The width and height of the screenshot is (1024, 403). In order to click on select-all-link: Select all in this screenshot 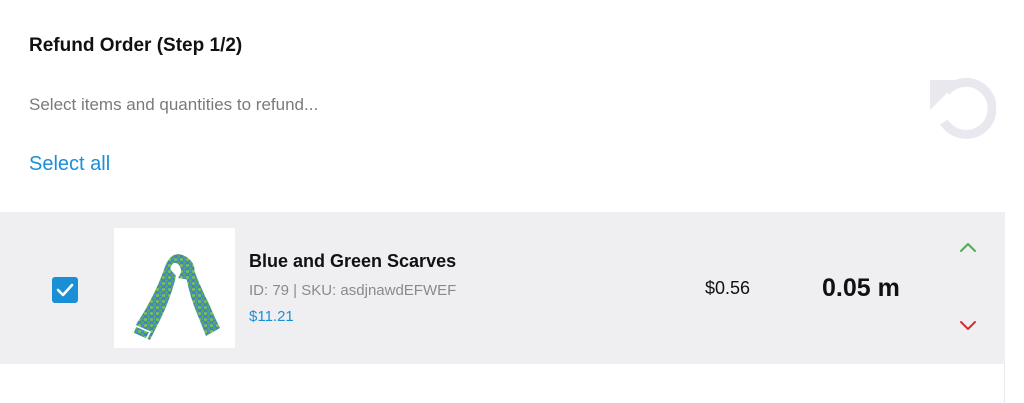, I will do `click(69, 164)`.